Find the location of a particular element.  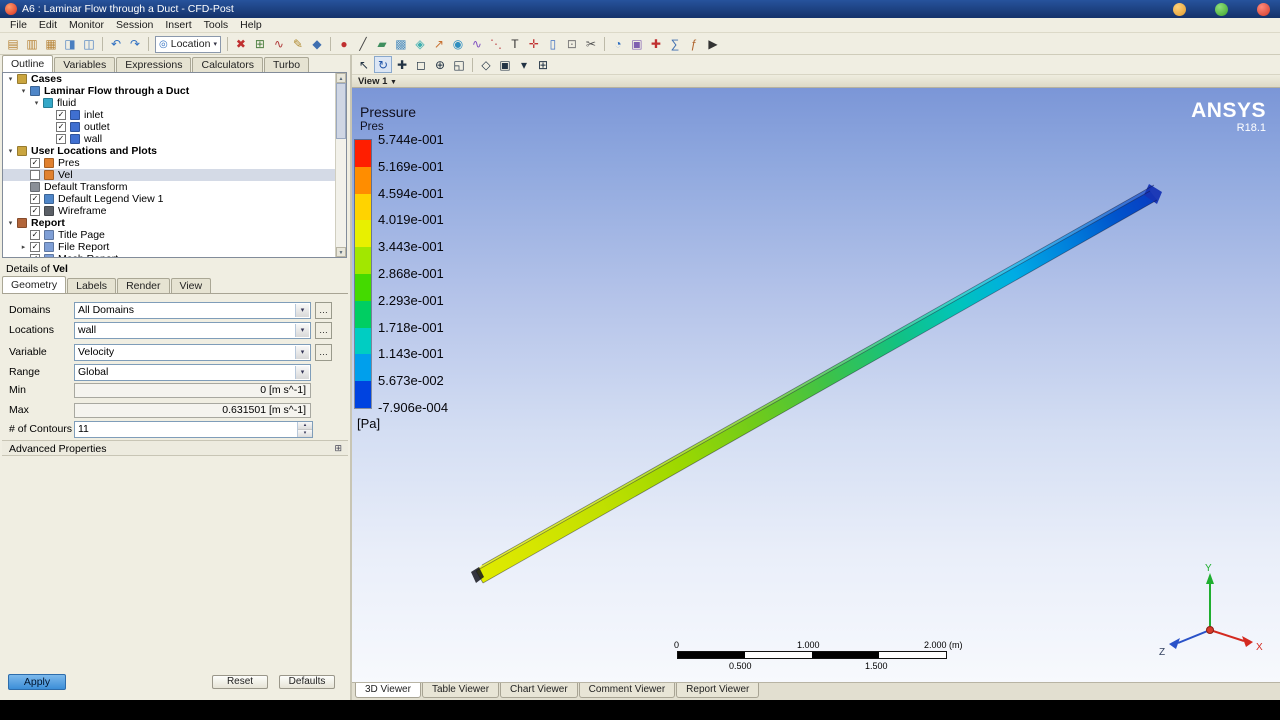

pan-tool-icon: ✚ is located at coordinates (402, 64).